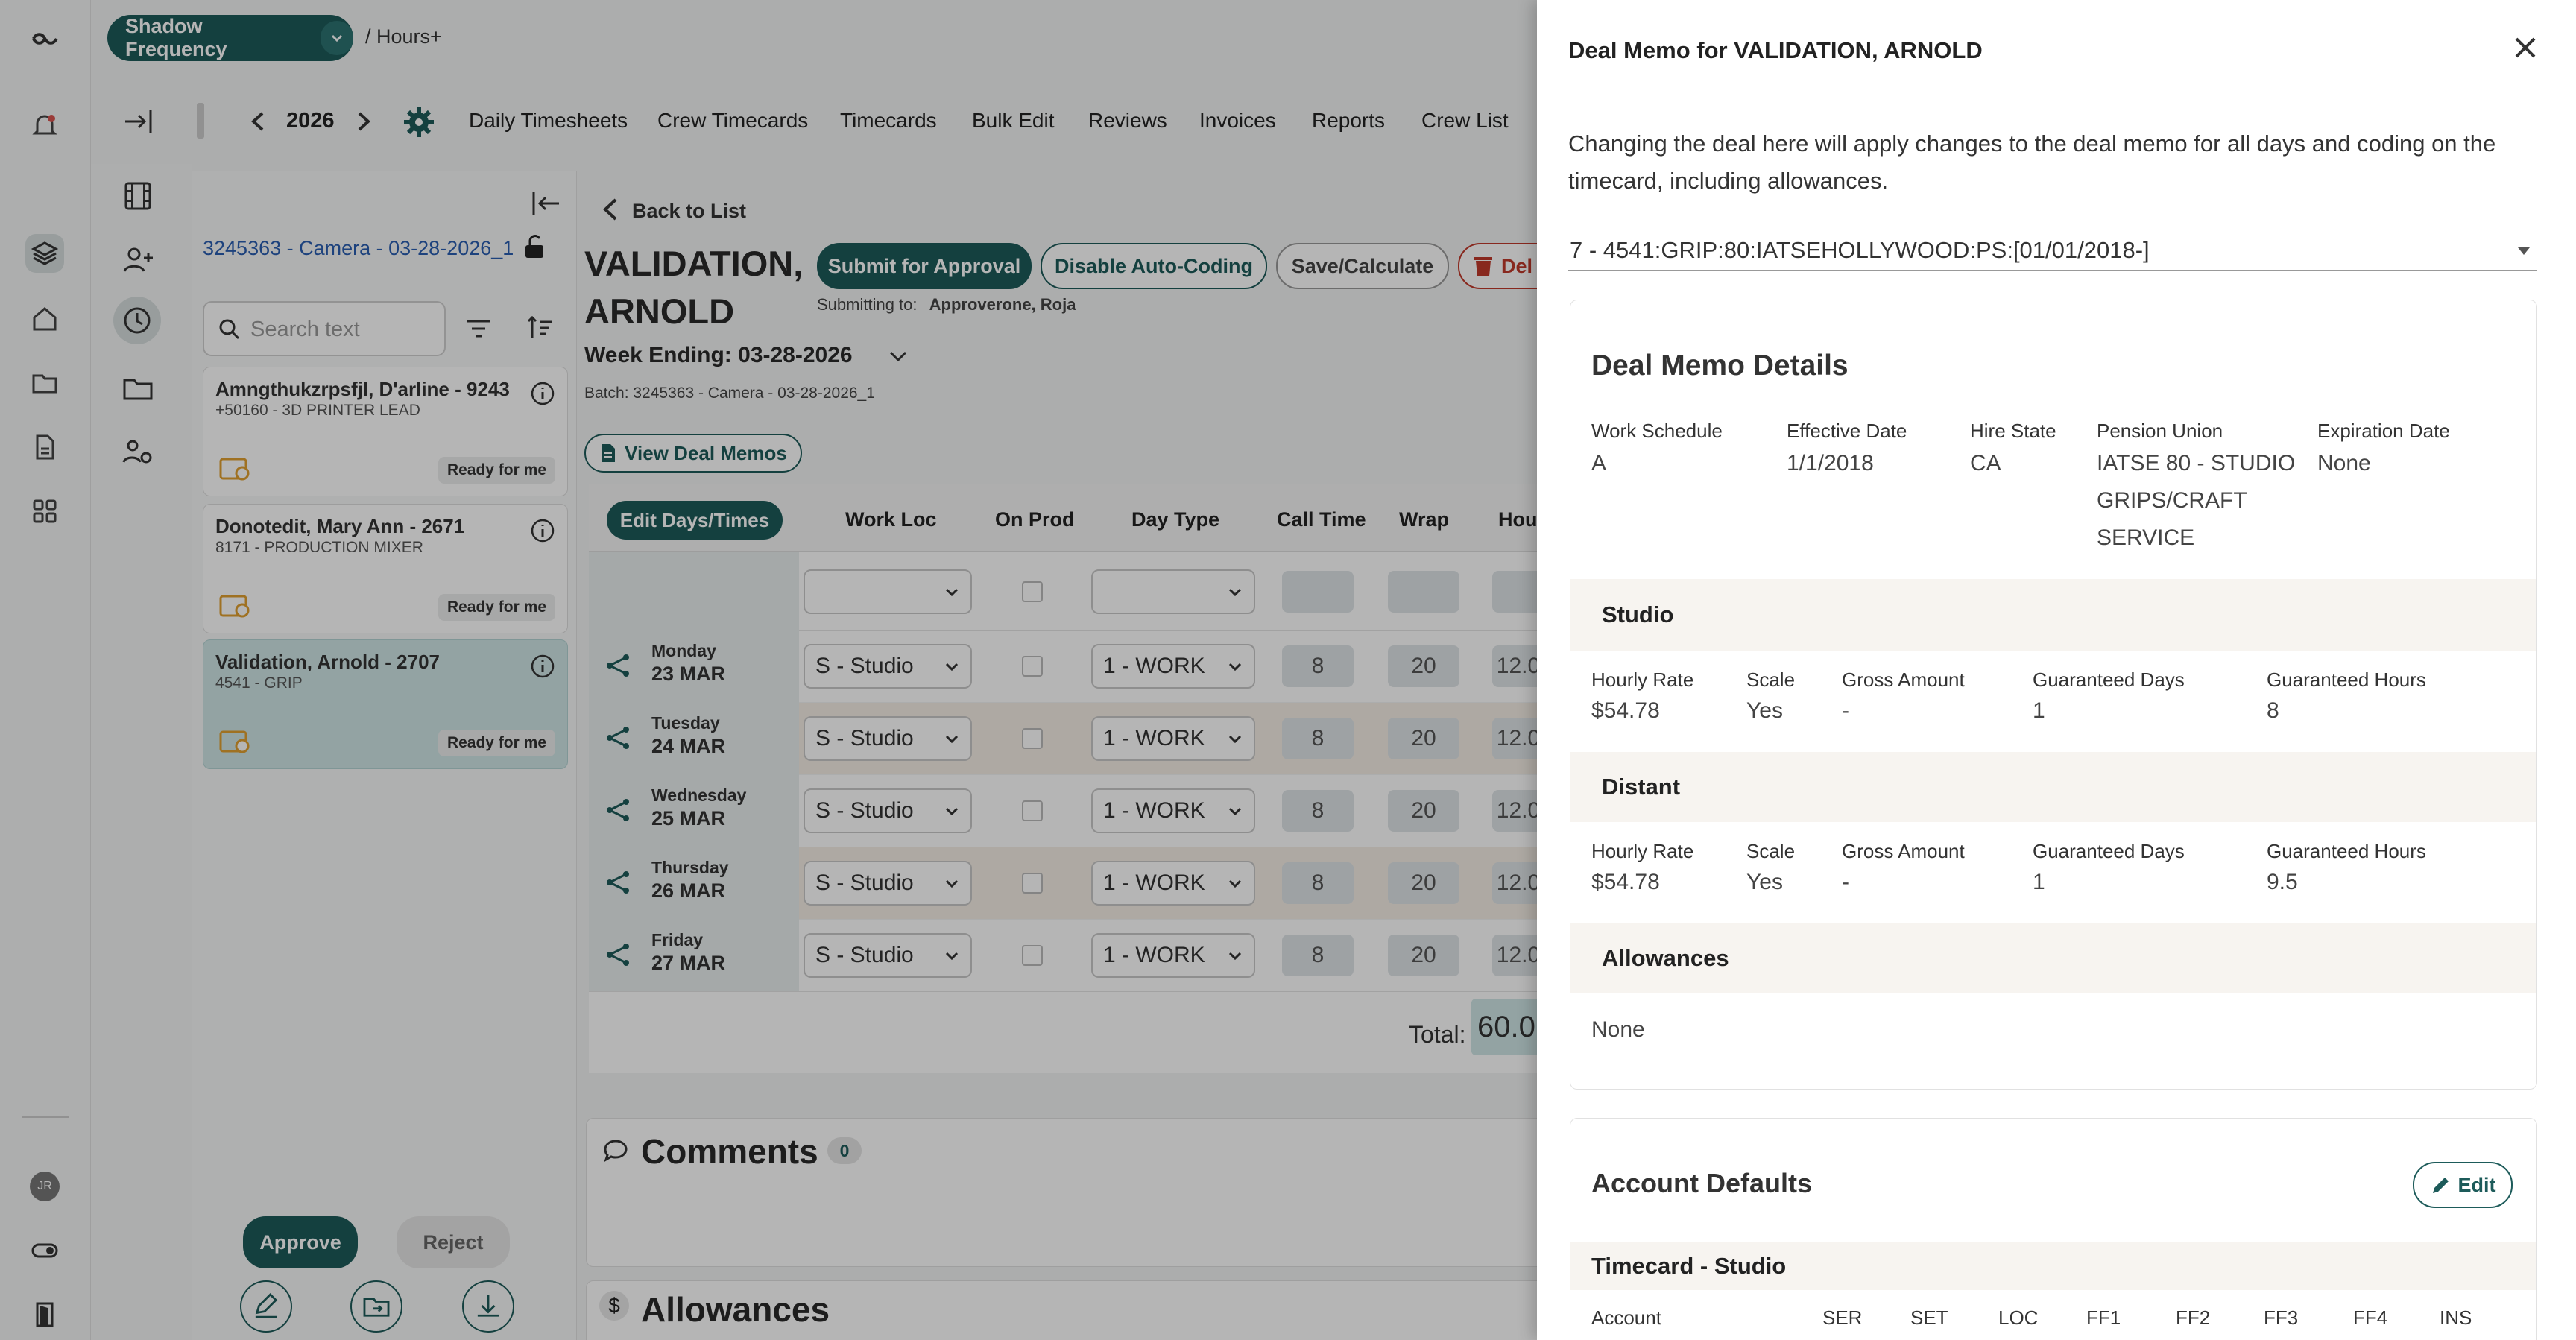 The width and height of the screenshot is (2576, 1340). What do you see at coordinates (2056, 48) in the screenshot?
I see `drawer-header: Deal Memo for VALIDATION, ARNOLD` at bounding box center [2056, 48].